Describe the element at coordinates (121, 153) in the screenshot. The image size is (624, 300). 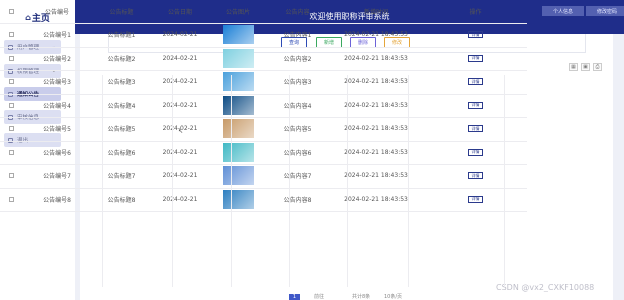
I see `cell-title: 公告标题6` at that location.